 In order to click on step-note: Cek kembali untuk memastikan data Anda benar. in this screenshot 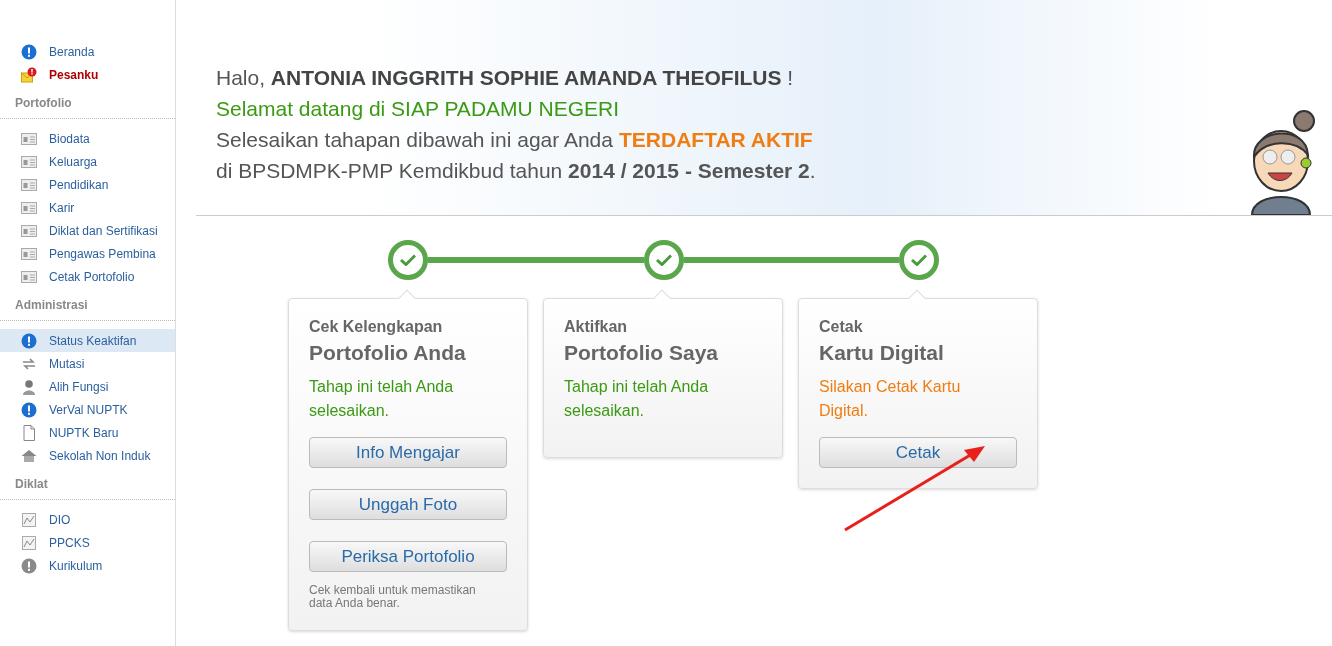, I will do `click(393, 597)`.